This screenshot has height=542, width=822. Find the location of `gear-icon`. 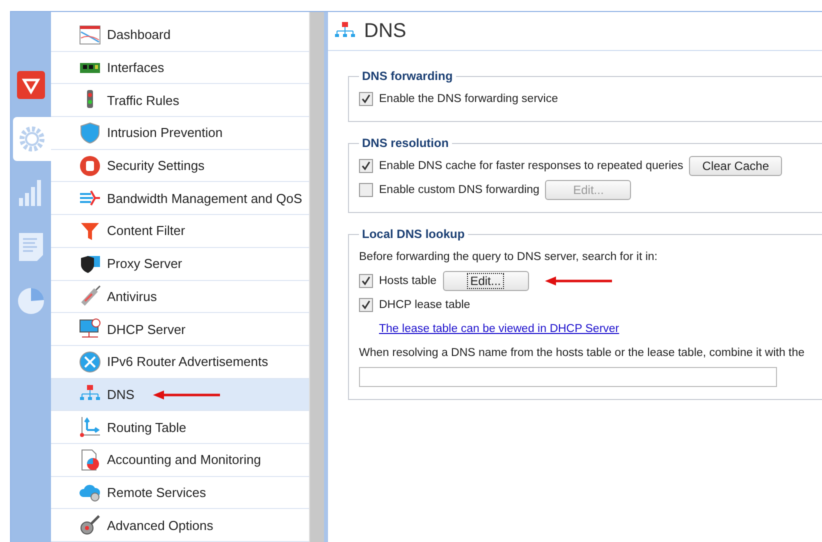

gear-icon is located at coordinates (32, 139).